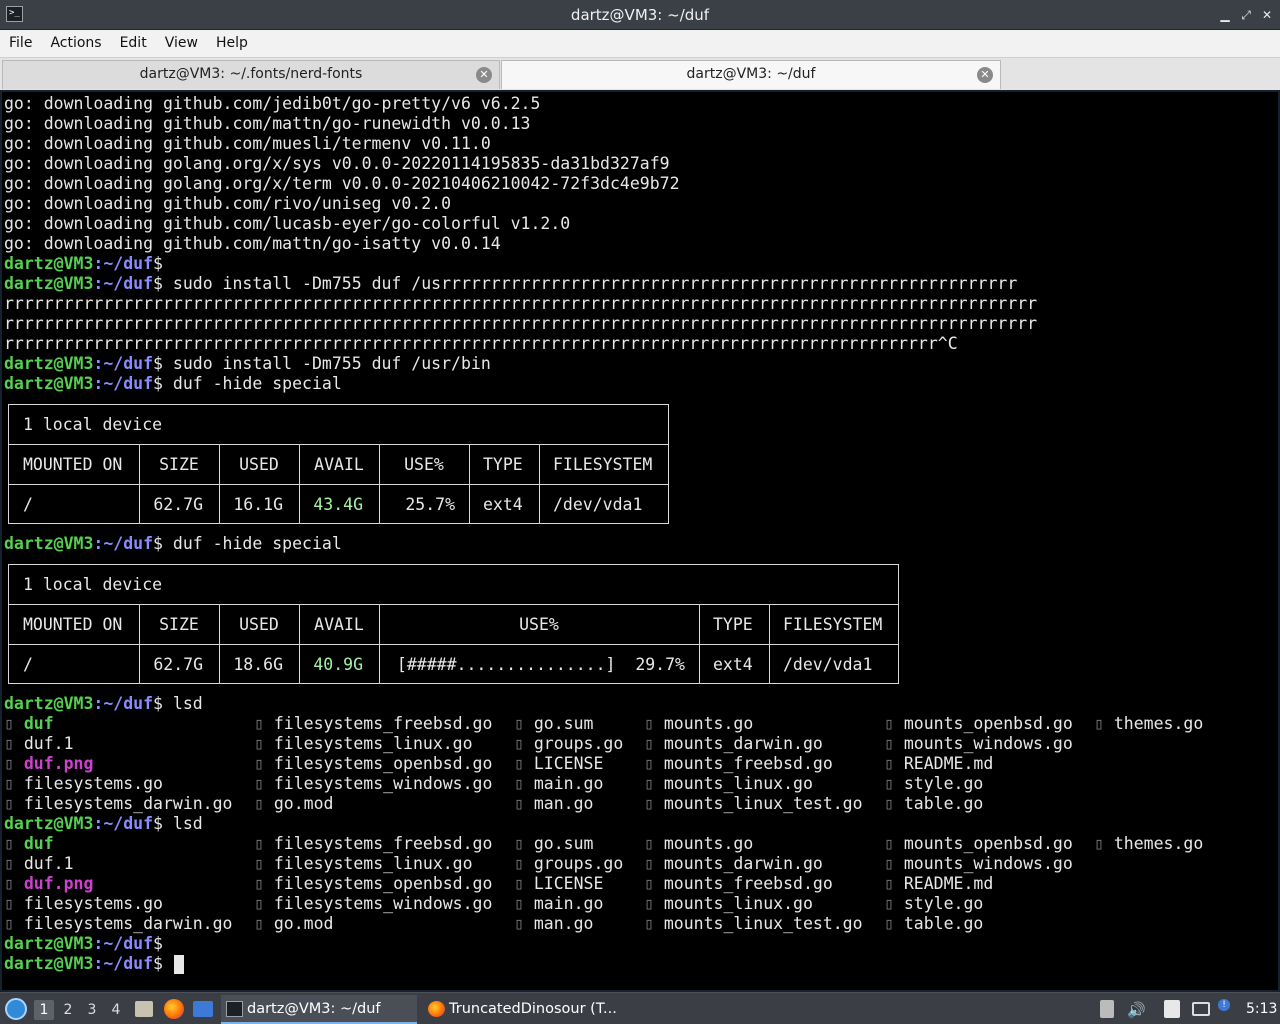 This screenshot has width=1280, height=1024. What do you see at coordinates (1225, 15) in the screenshot?
I see `minimize-button: ▁` at bounding box center [1225, 15].